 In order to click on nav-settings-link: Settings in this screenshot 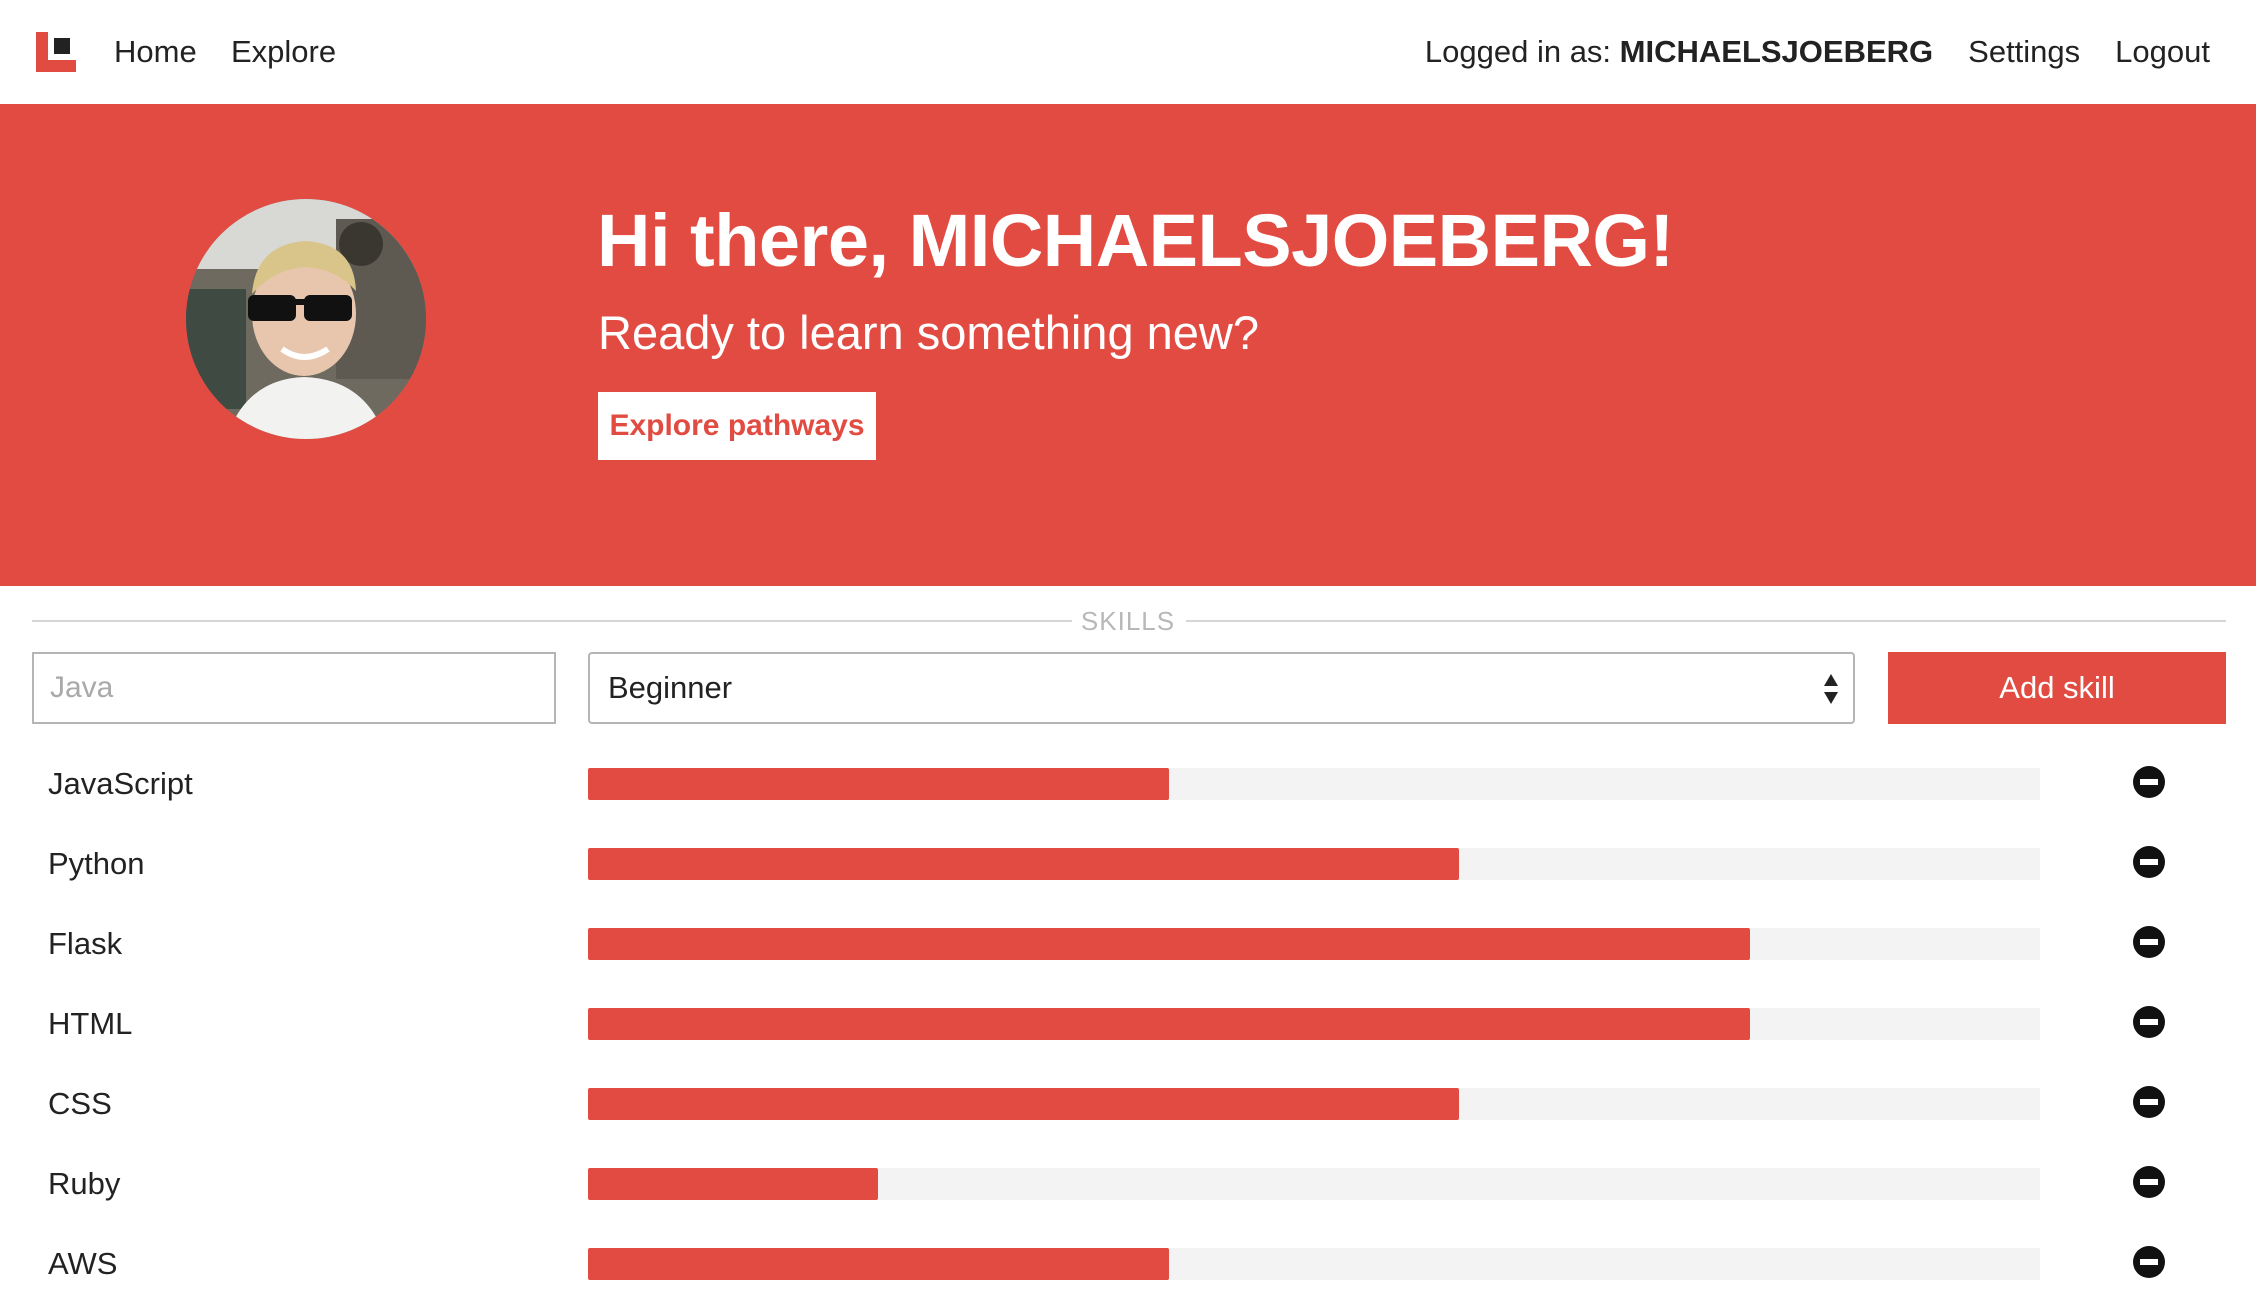, I will do `click(2024, 52)`.